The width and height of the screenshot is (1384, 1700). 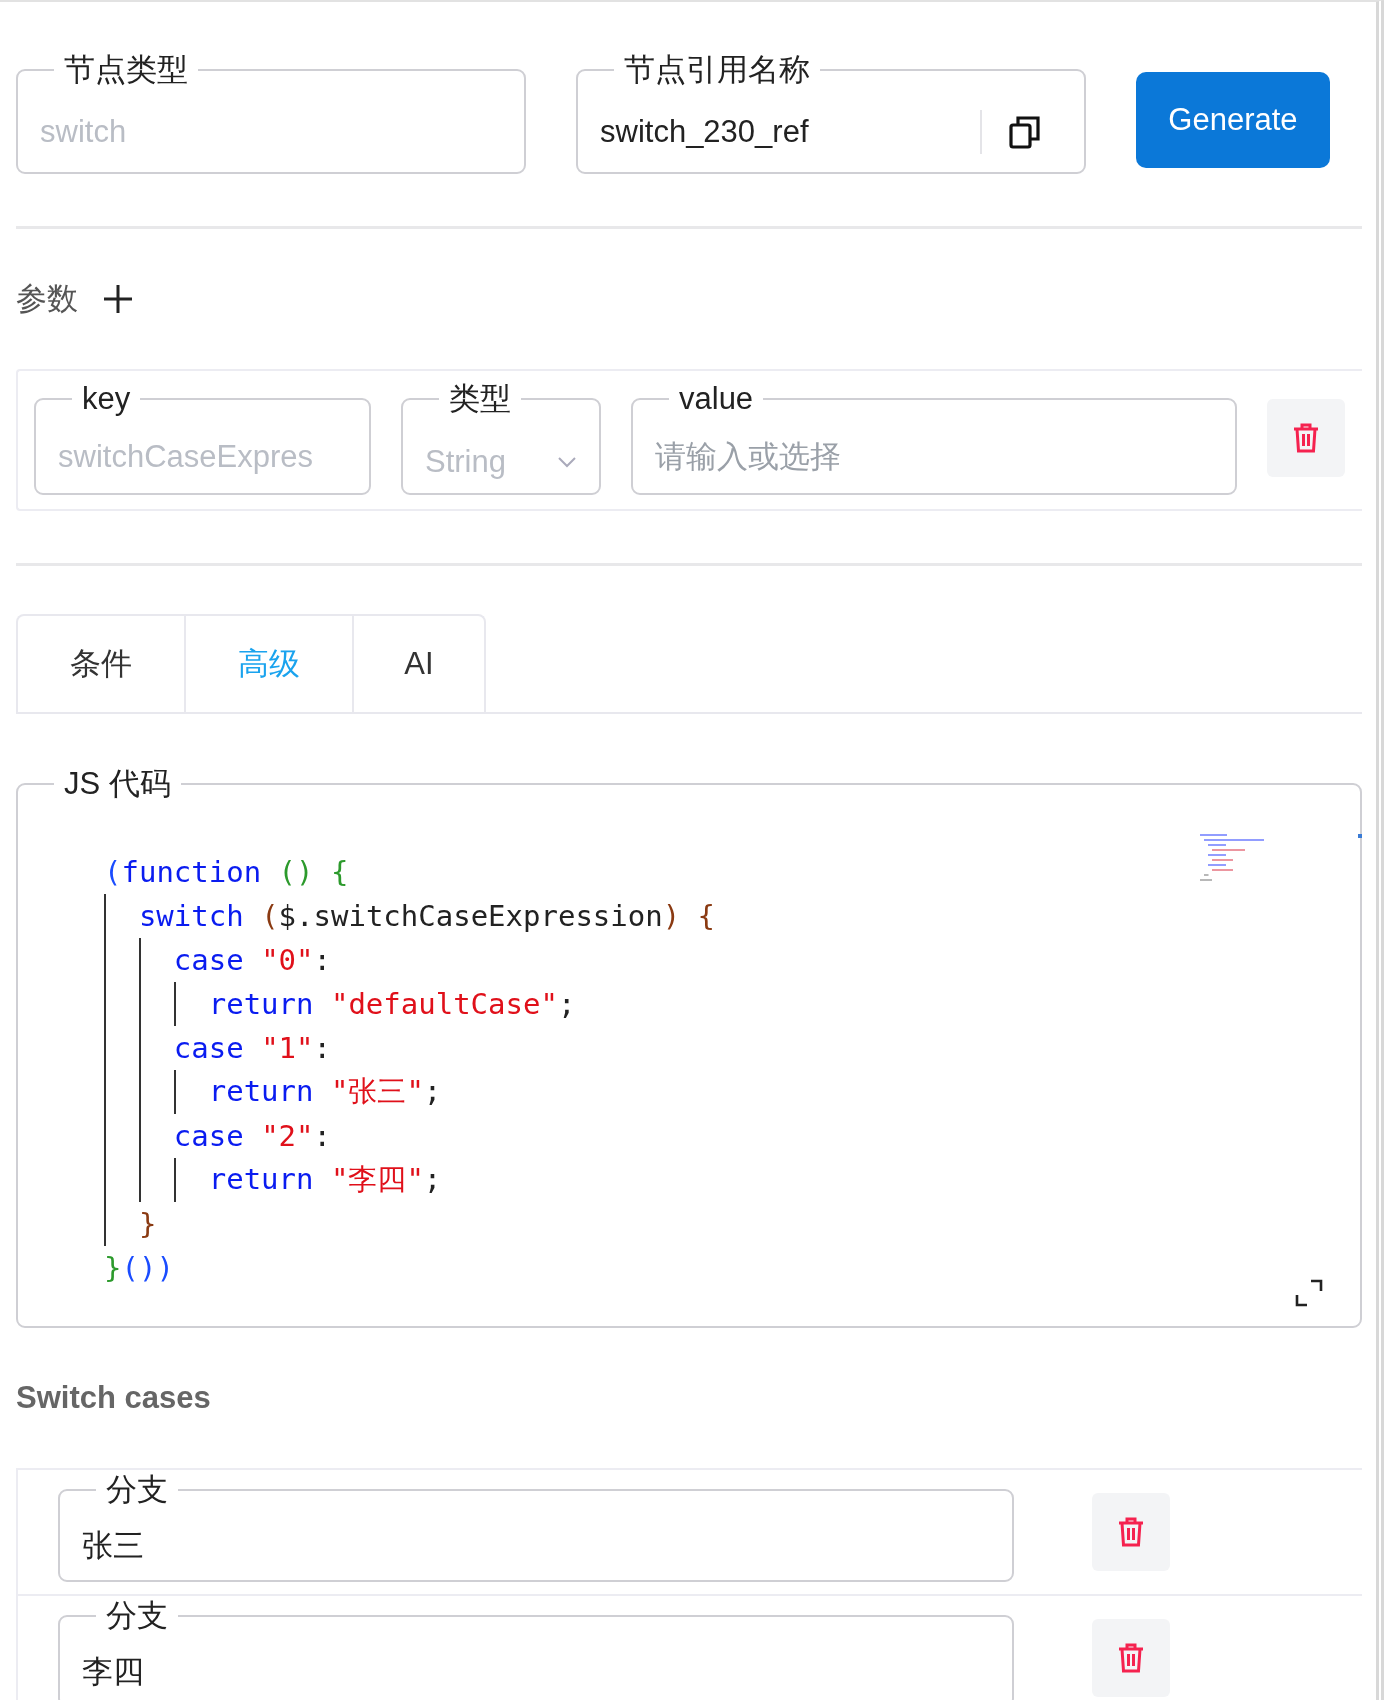 I want to click on code-line: switch ($.switchCaseExpression) {, so click(x=427, y=916).